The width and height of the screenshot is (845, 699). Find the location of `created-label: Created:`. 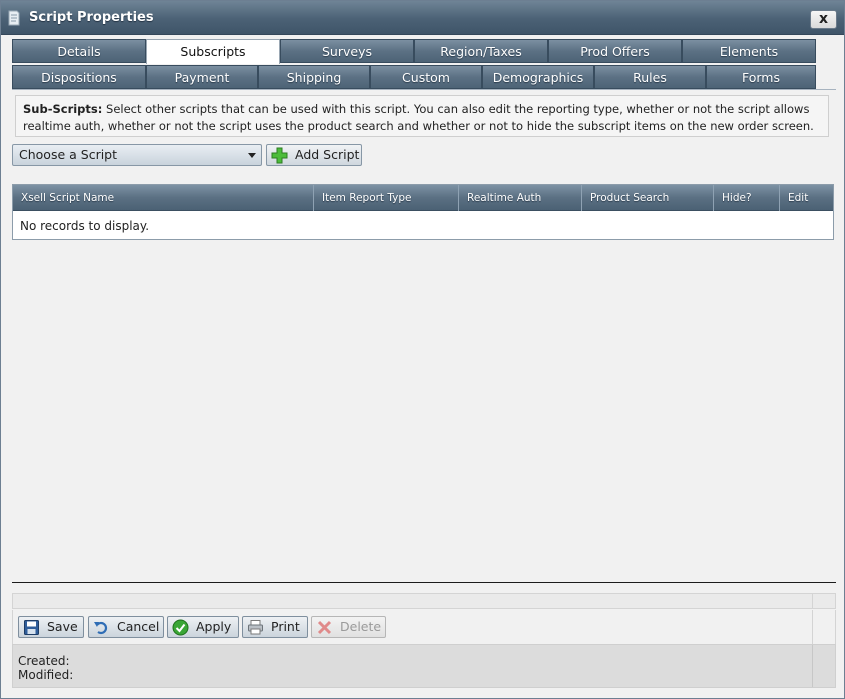

created-label: Created: is located at coordinates (44, 661).